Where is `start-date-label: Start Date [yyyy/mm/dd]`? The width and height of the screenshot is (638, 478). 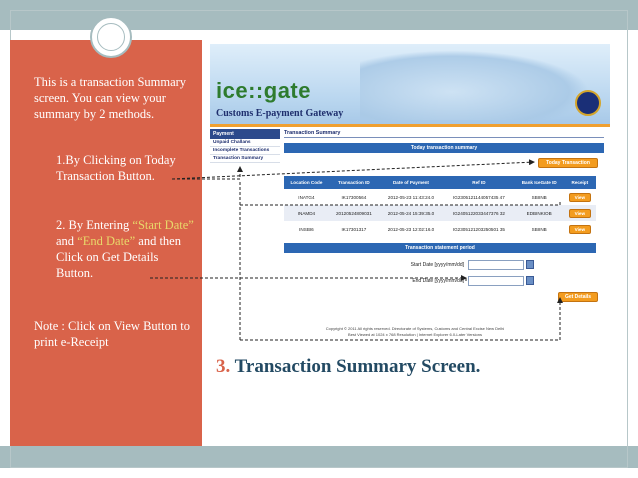 start-date-label: Start Date [yyyy/mm/dd] is located at coordinates (437, 265).